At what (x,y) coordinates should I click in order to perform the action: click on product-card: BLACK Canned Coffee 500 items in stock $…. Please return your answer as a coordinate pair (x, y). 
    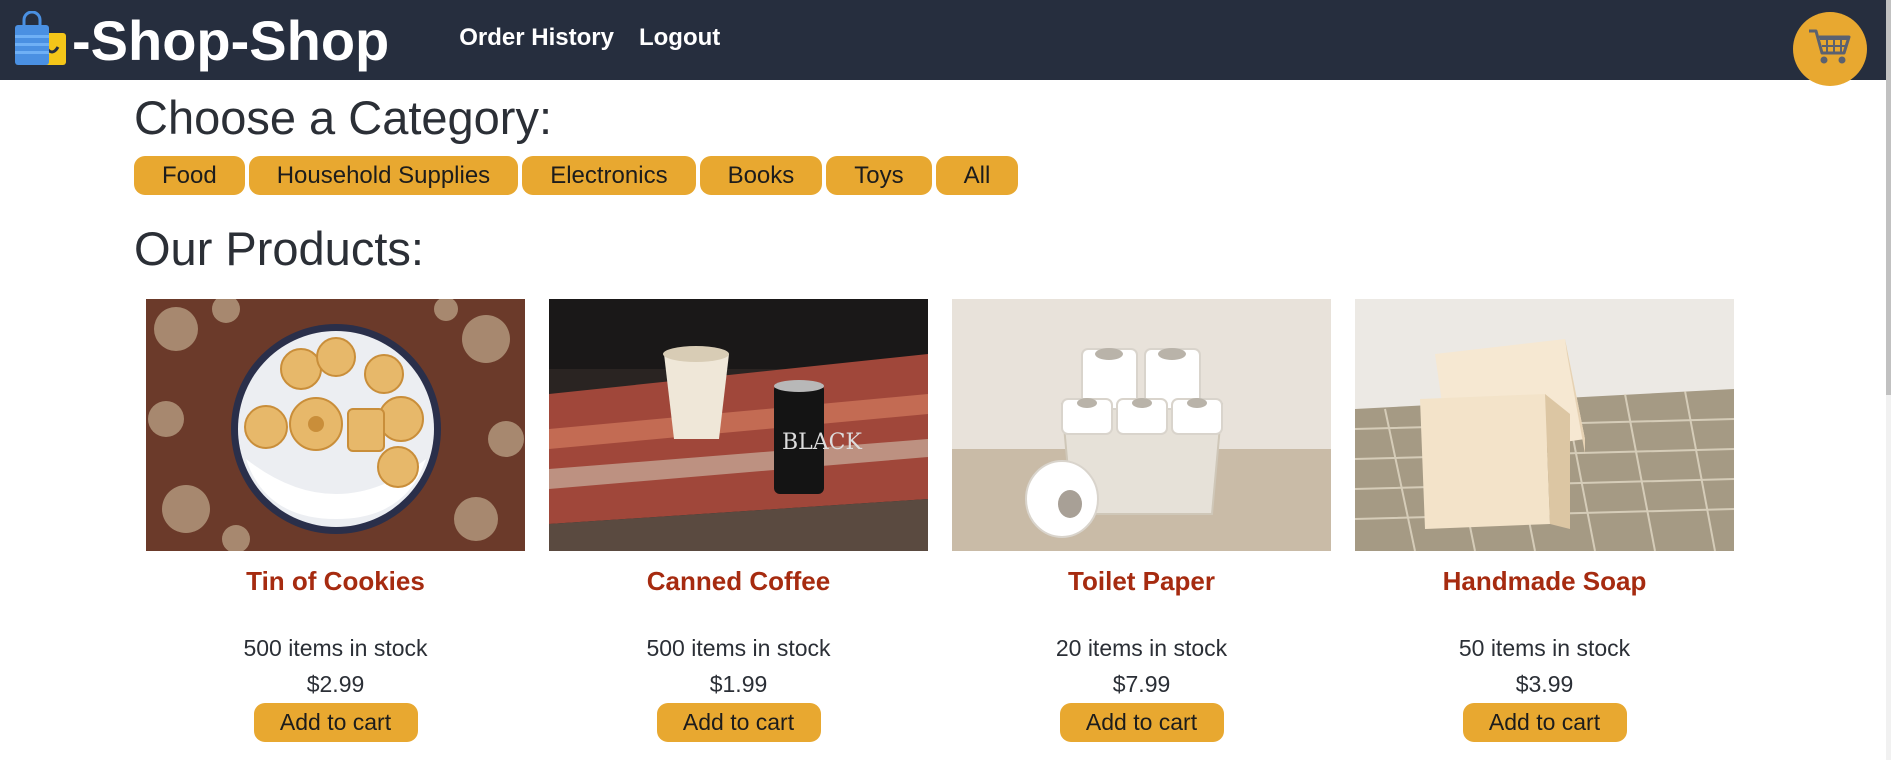
    Looking at the image, I should click on (738, 520).